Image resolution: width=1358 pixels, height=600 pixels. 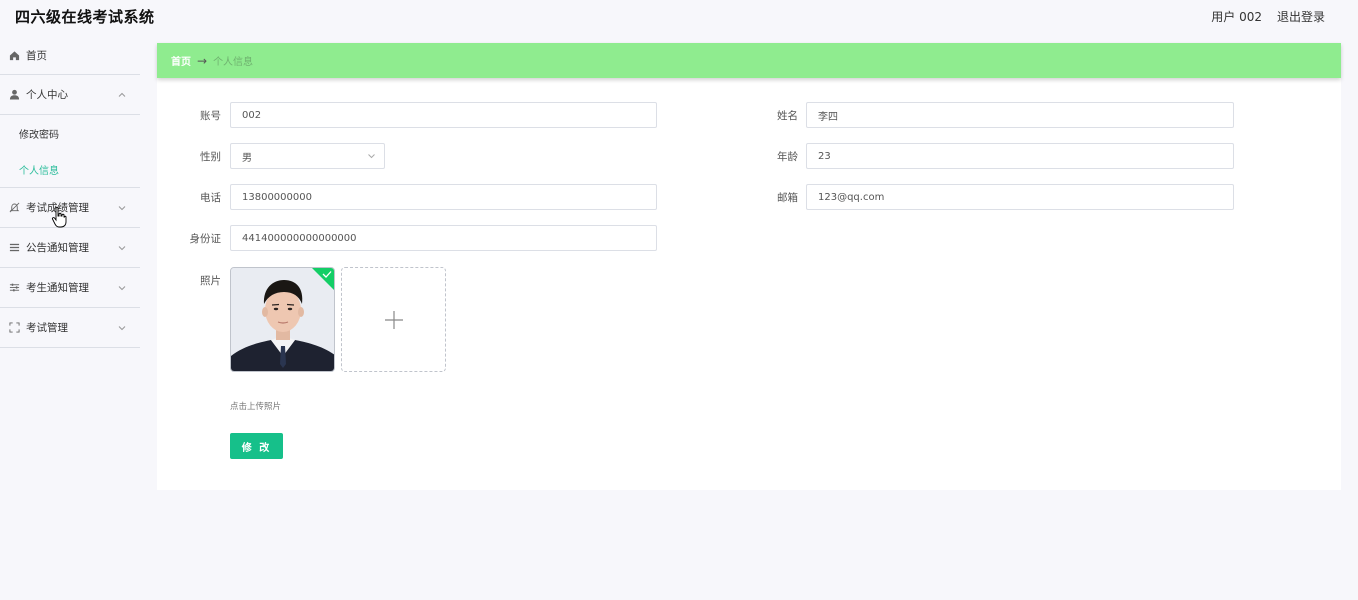 I want to click on photo-label: 照片, so click(x=210, y=281).